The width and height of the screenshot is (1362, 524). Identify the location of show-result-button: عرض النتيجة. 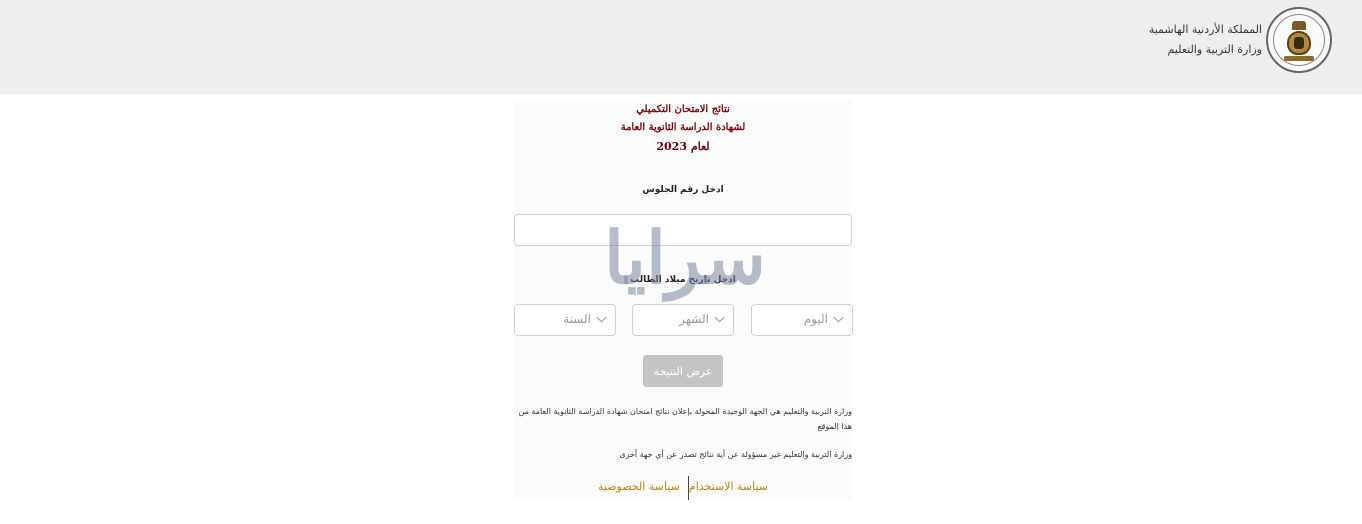
(683, 371).